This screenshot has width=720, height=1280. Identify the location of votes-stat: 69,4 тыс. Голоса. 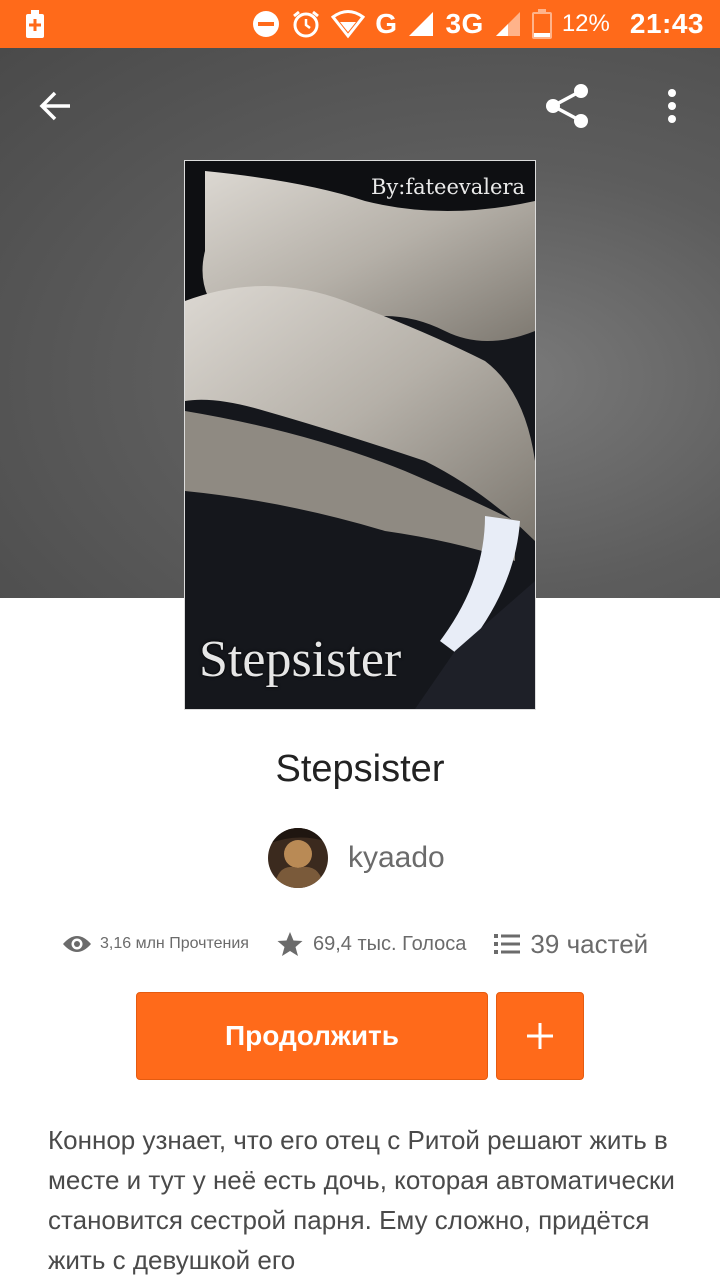
(371, 944).